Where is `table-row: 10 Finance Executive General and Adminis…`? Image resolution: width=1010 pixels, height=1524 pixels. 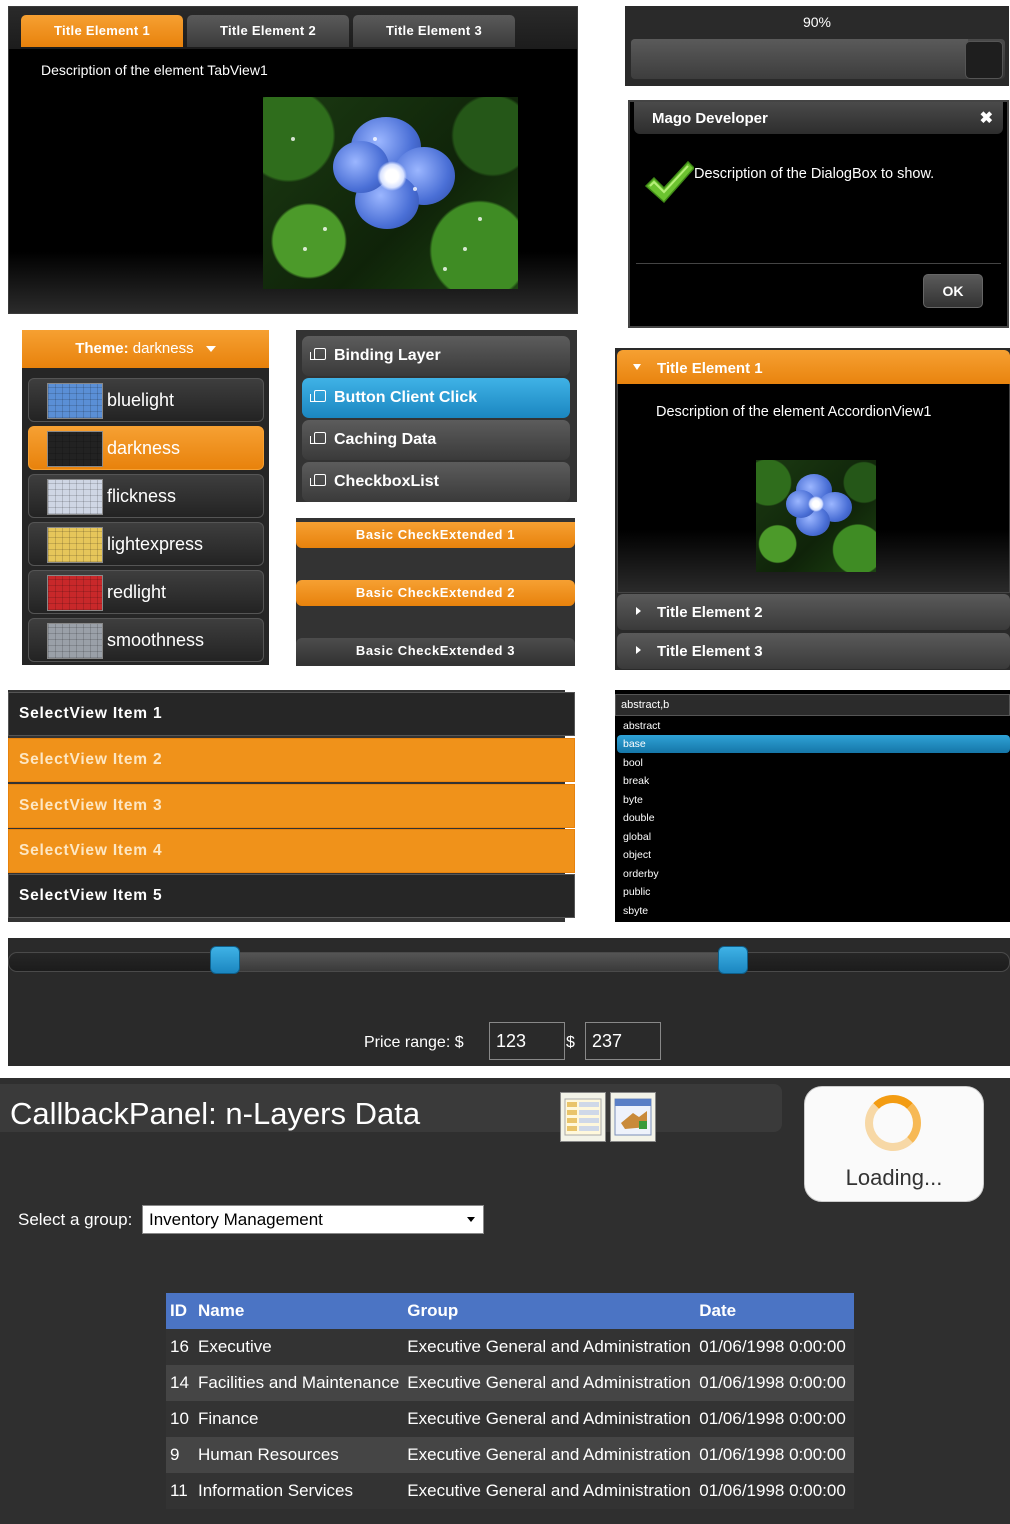 table-row: 10 Finance Executive General and Adminis… is located at coordinates (510, 1419).